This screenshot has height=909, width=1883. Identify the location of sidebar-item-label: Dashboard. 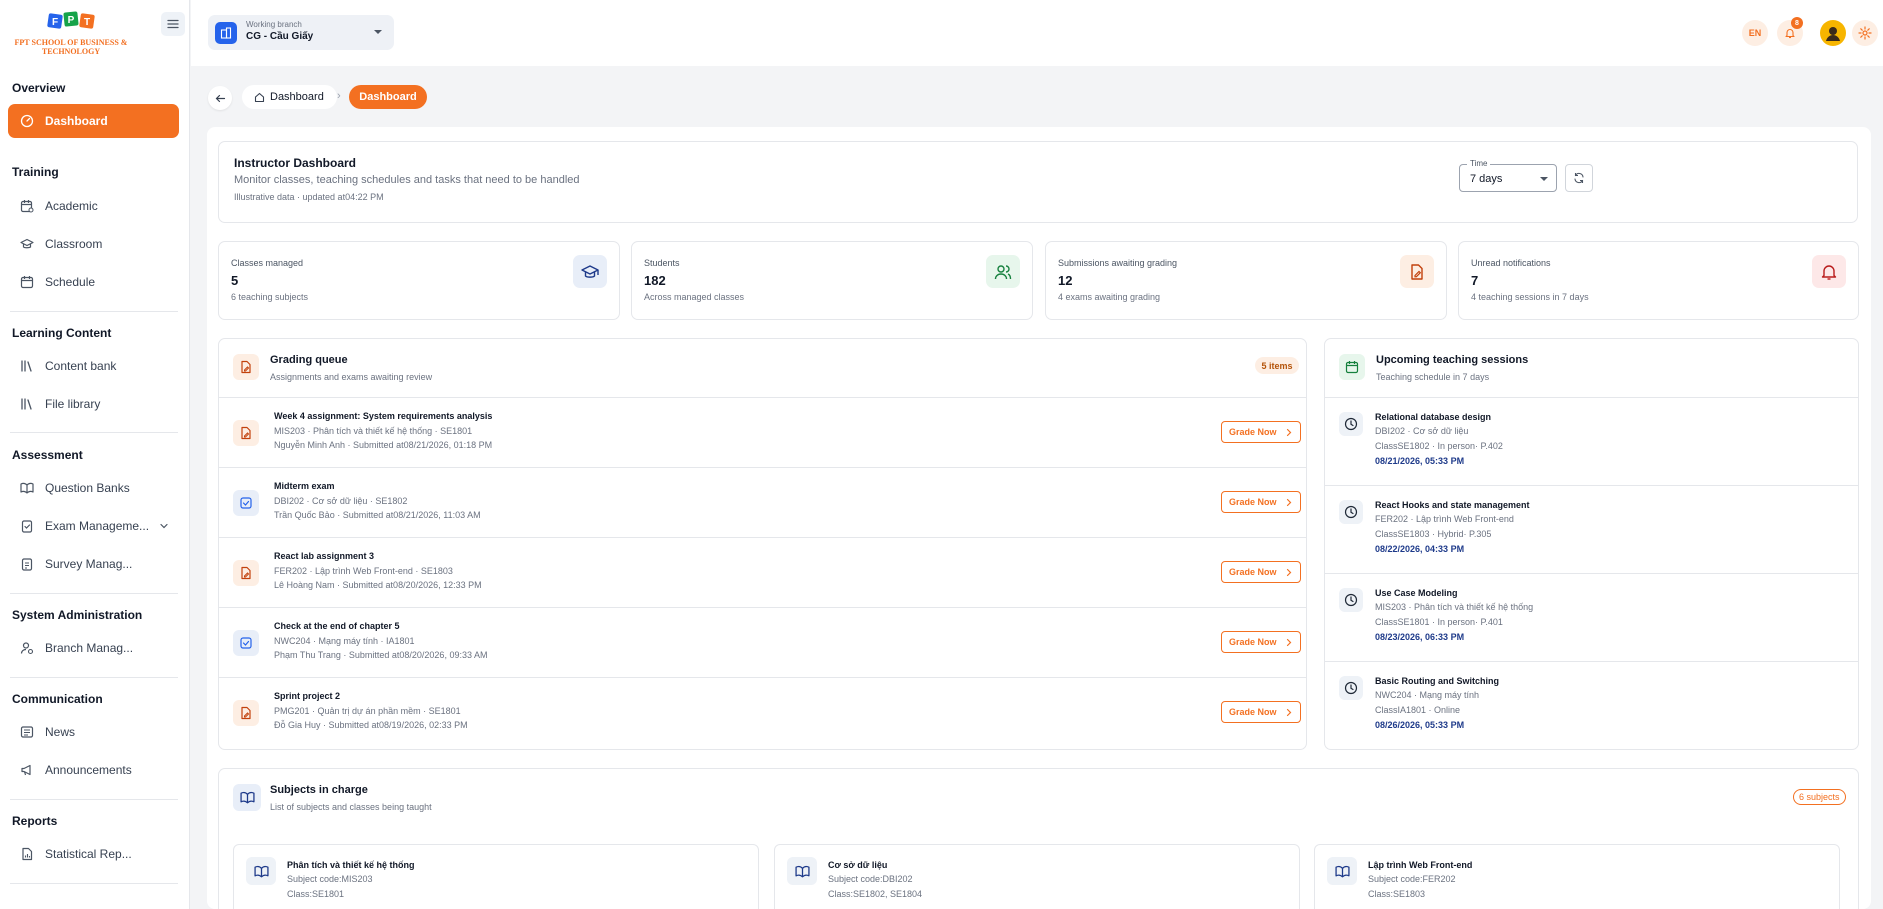
(76, 121).